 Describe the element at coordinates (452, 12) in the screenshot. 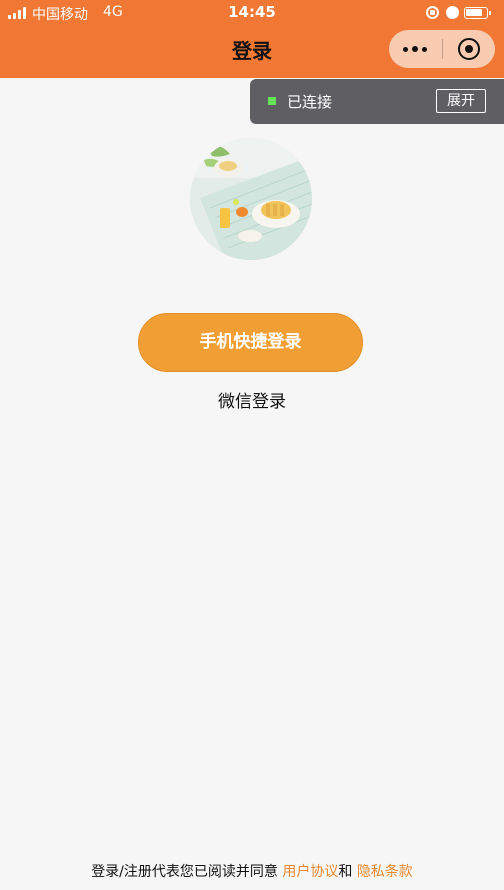

I see `alarm-icon` at that location.